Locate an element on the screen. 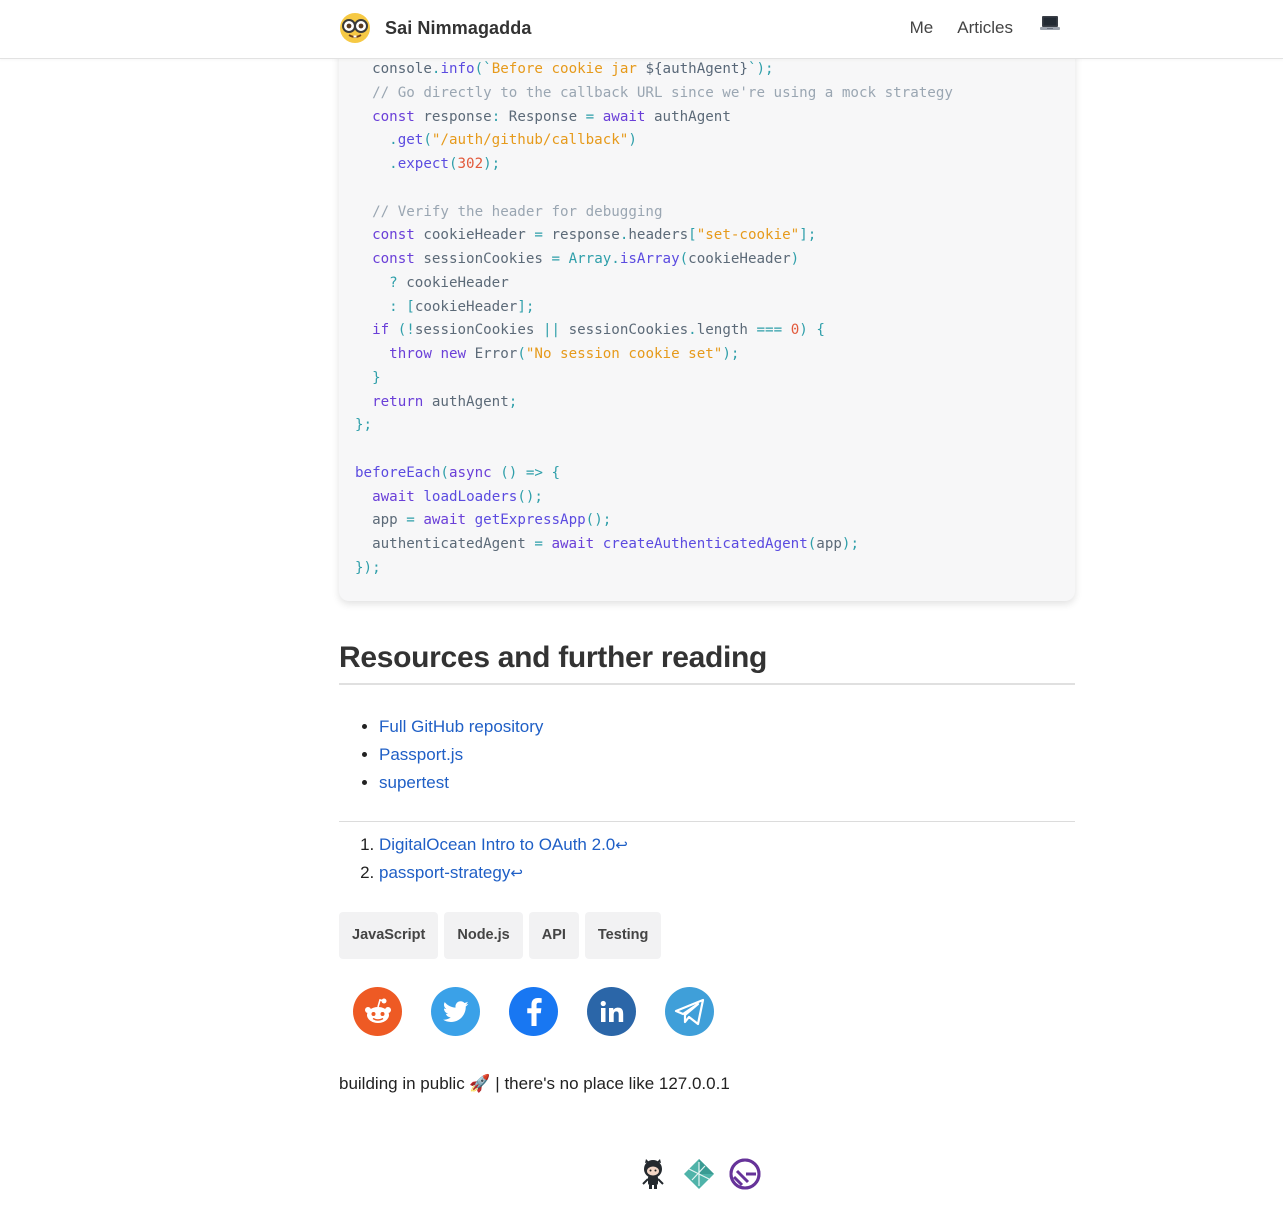 The image size is (1283, 1213). code-line: ? cookieHeader is located at coordinates (449, 282).